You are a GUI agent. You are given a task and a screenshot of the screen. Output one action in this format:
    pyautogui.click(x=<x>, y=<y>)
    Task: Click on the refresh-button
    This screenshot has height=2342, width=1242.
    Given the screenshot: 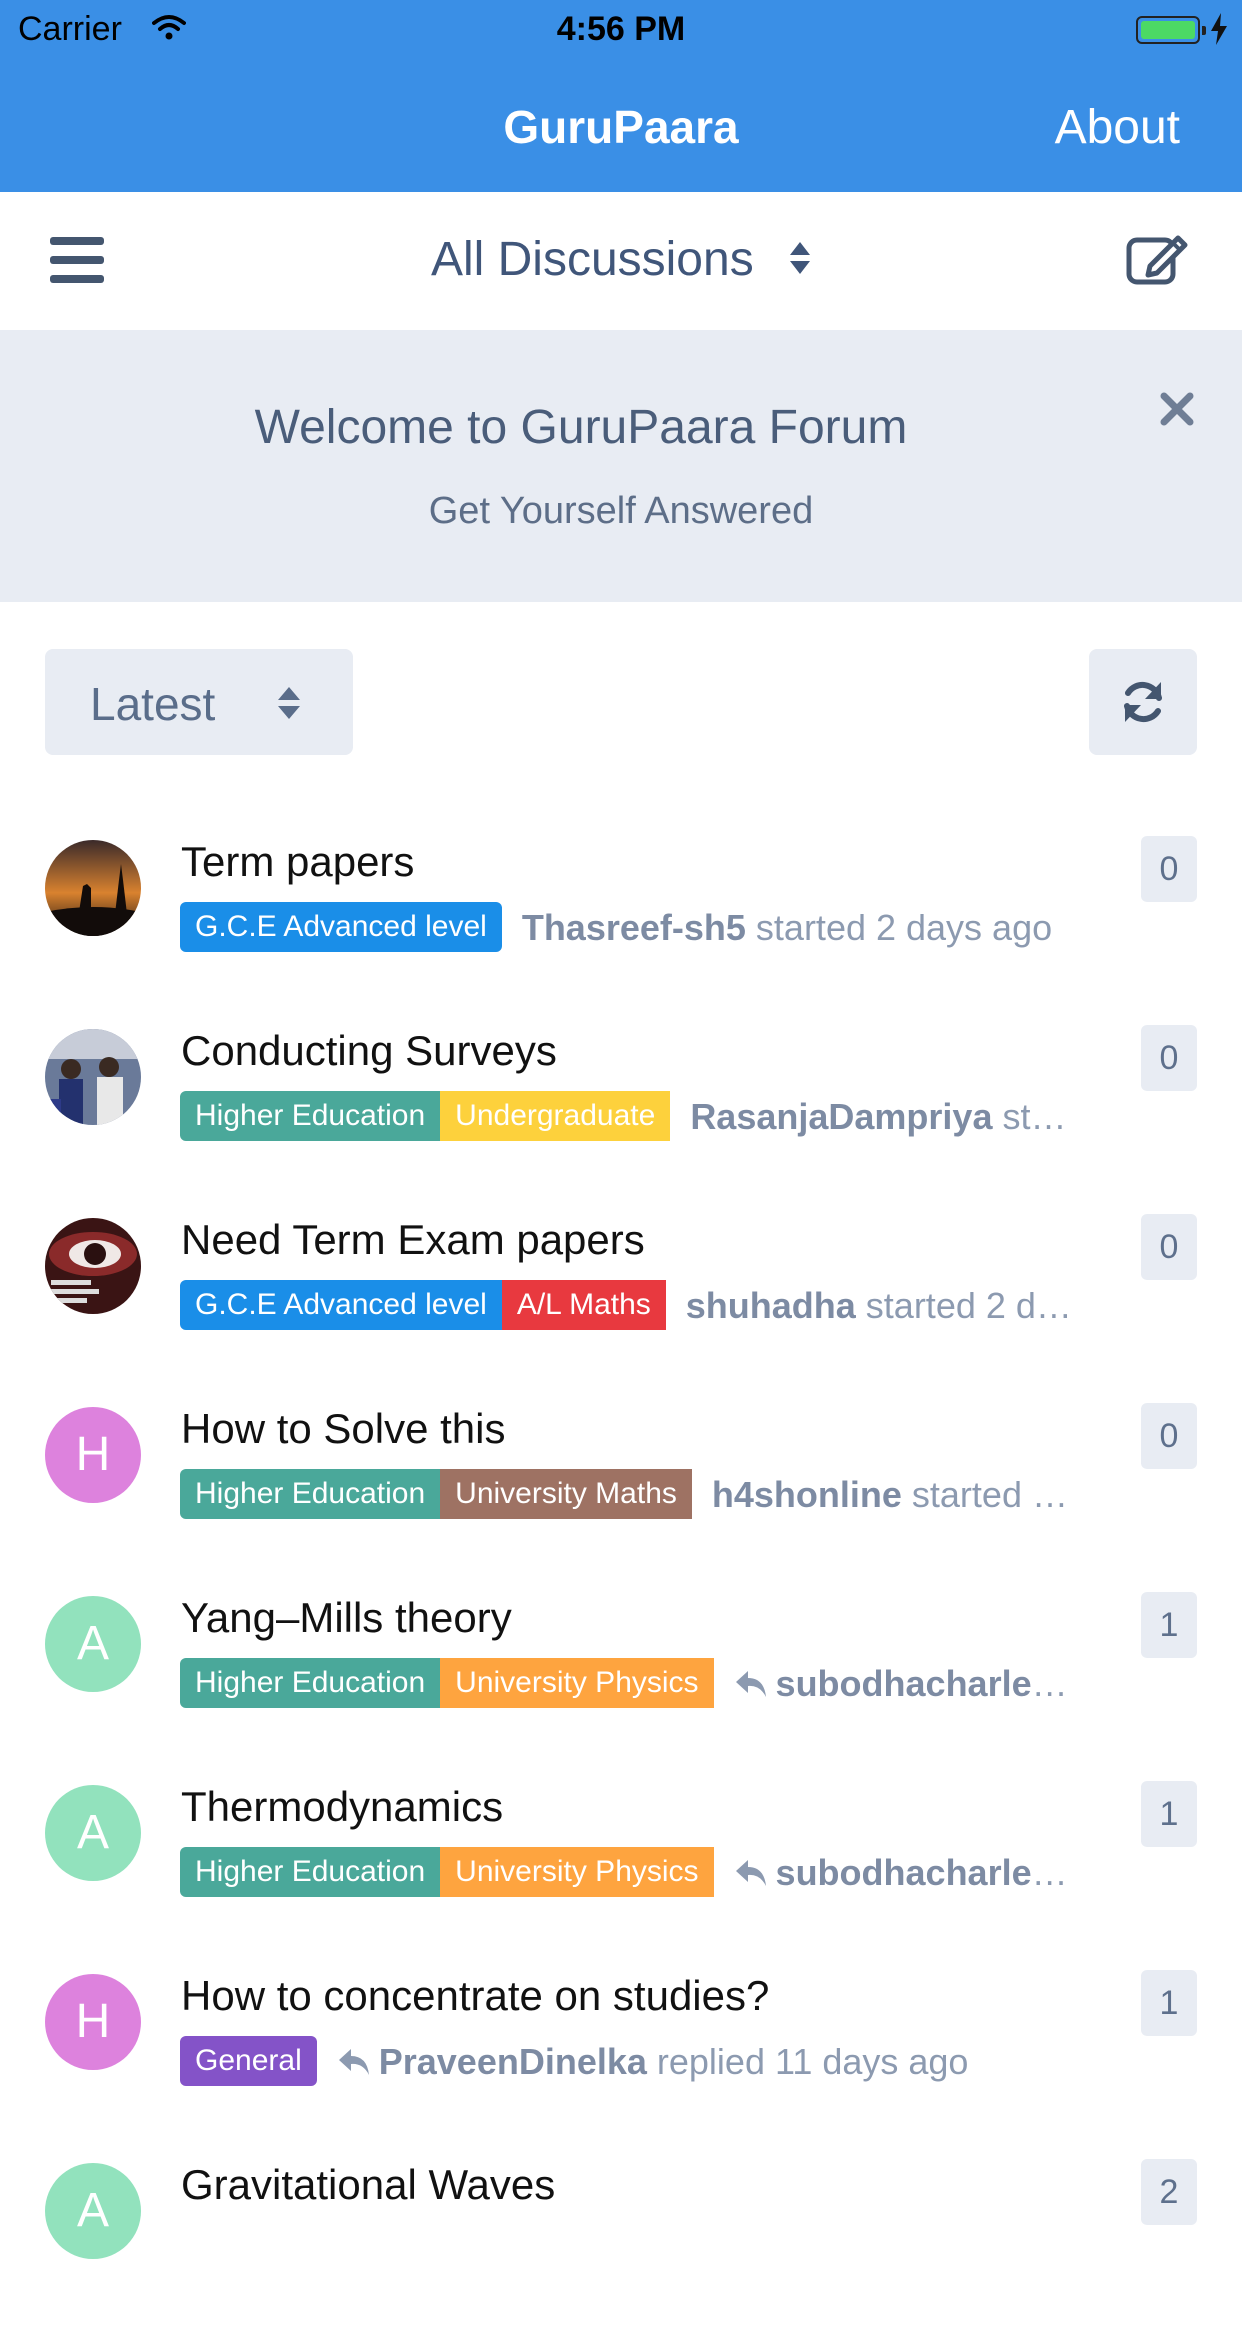 What is the action you would take?
    pyautogui.click(x=1143, y=702)
    